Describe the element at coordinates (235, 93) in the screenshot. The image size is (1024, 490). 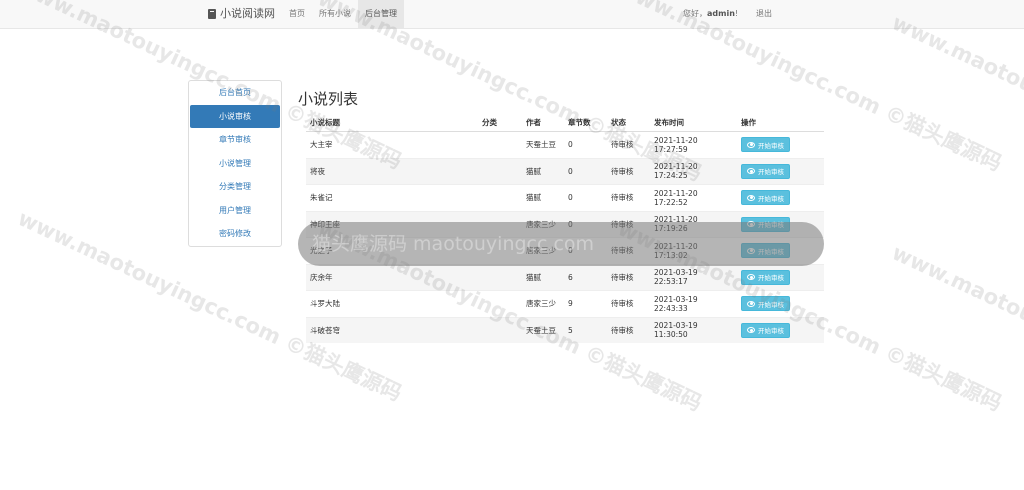
I see `sidebar-item-dashboard: 后台首页` at that location.